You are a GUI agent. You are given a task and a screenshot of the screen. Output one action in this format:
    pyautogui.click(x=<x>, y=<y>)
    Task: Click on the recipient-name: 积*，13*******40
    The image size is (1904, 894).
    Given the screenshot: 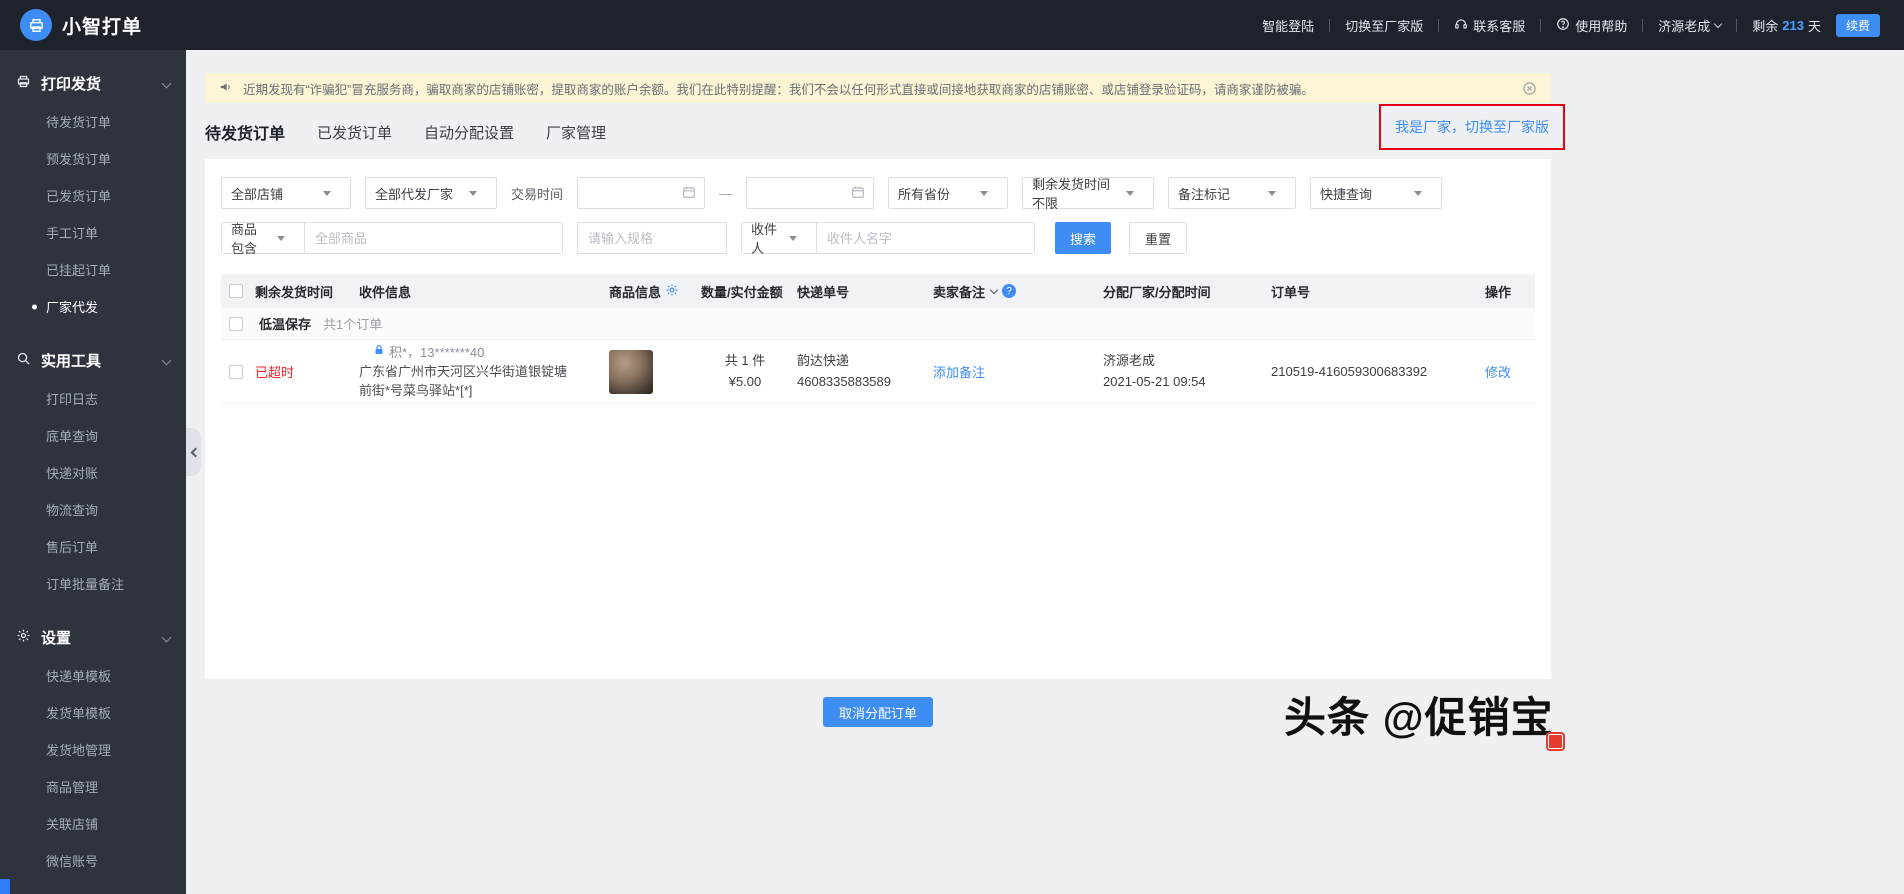 What is the action you would take?
    pyautogui.click(x=437, y=353)
    